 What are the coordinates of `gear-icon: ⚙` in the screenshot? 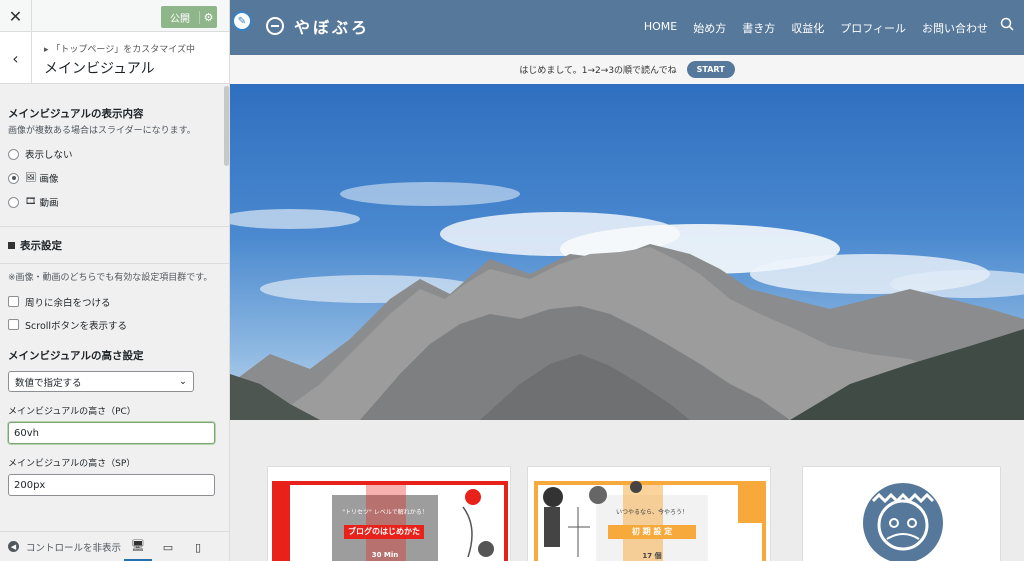 It's located at (208, 17).